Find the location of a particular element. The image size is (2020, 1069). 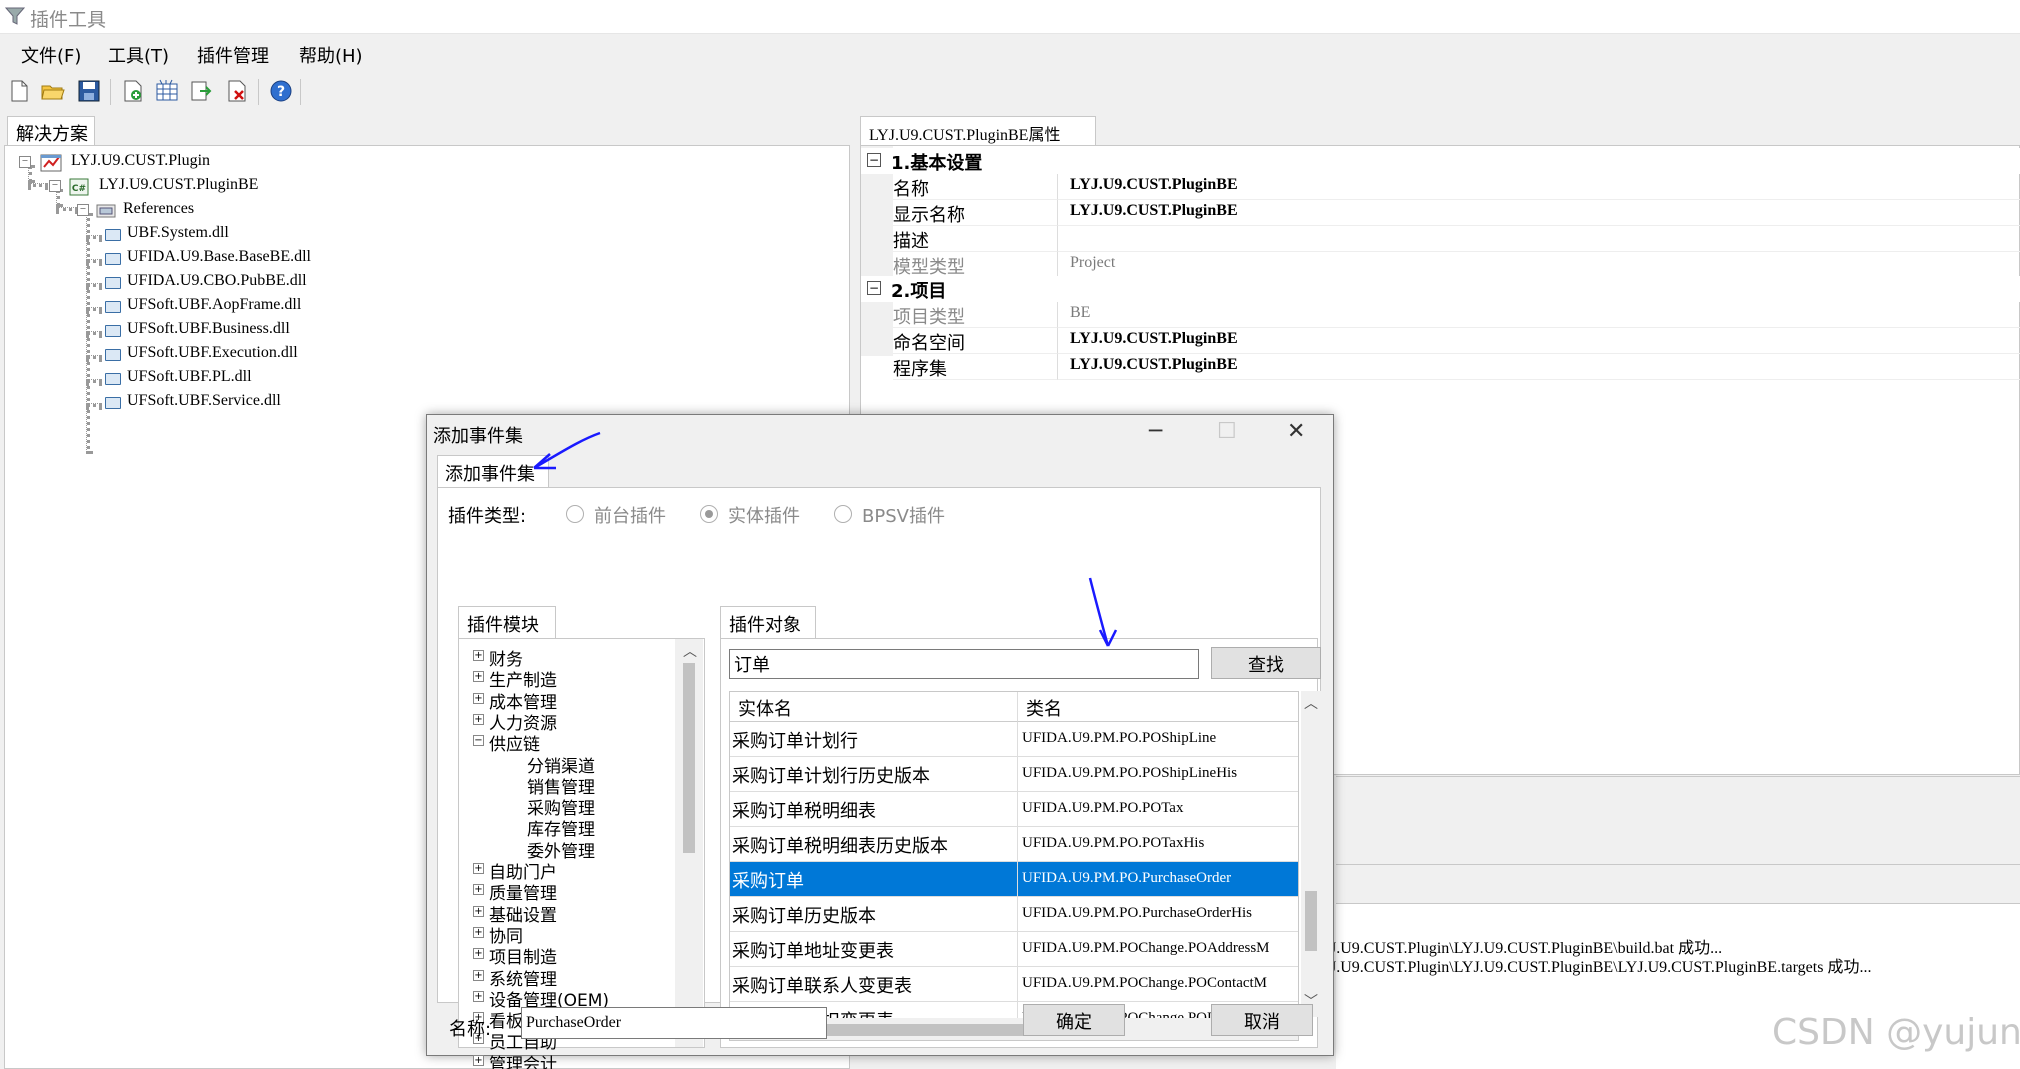

tab-solution: 解决方案 is located at coordinates (51, 131).